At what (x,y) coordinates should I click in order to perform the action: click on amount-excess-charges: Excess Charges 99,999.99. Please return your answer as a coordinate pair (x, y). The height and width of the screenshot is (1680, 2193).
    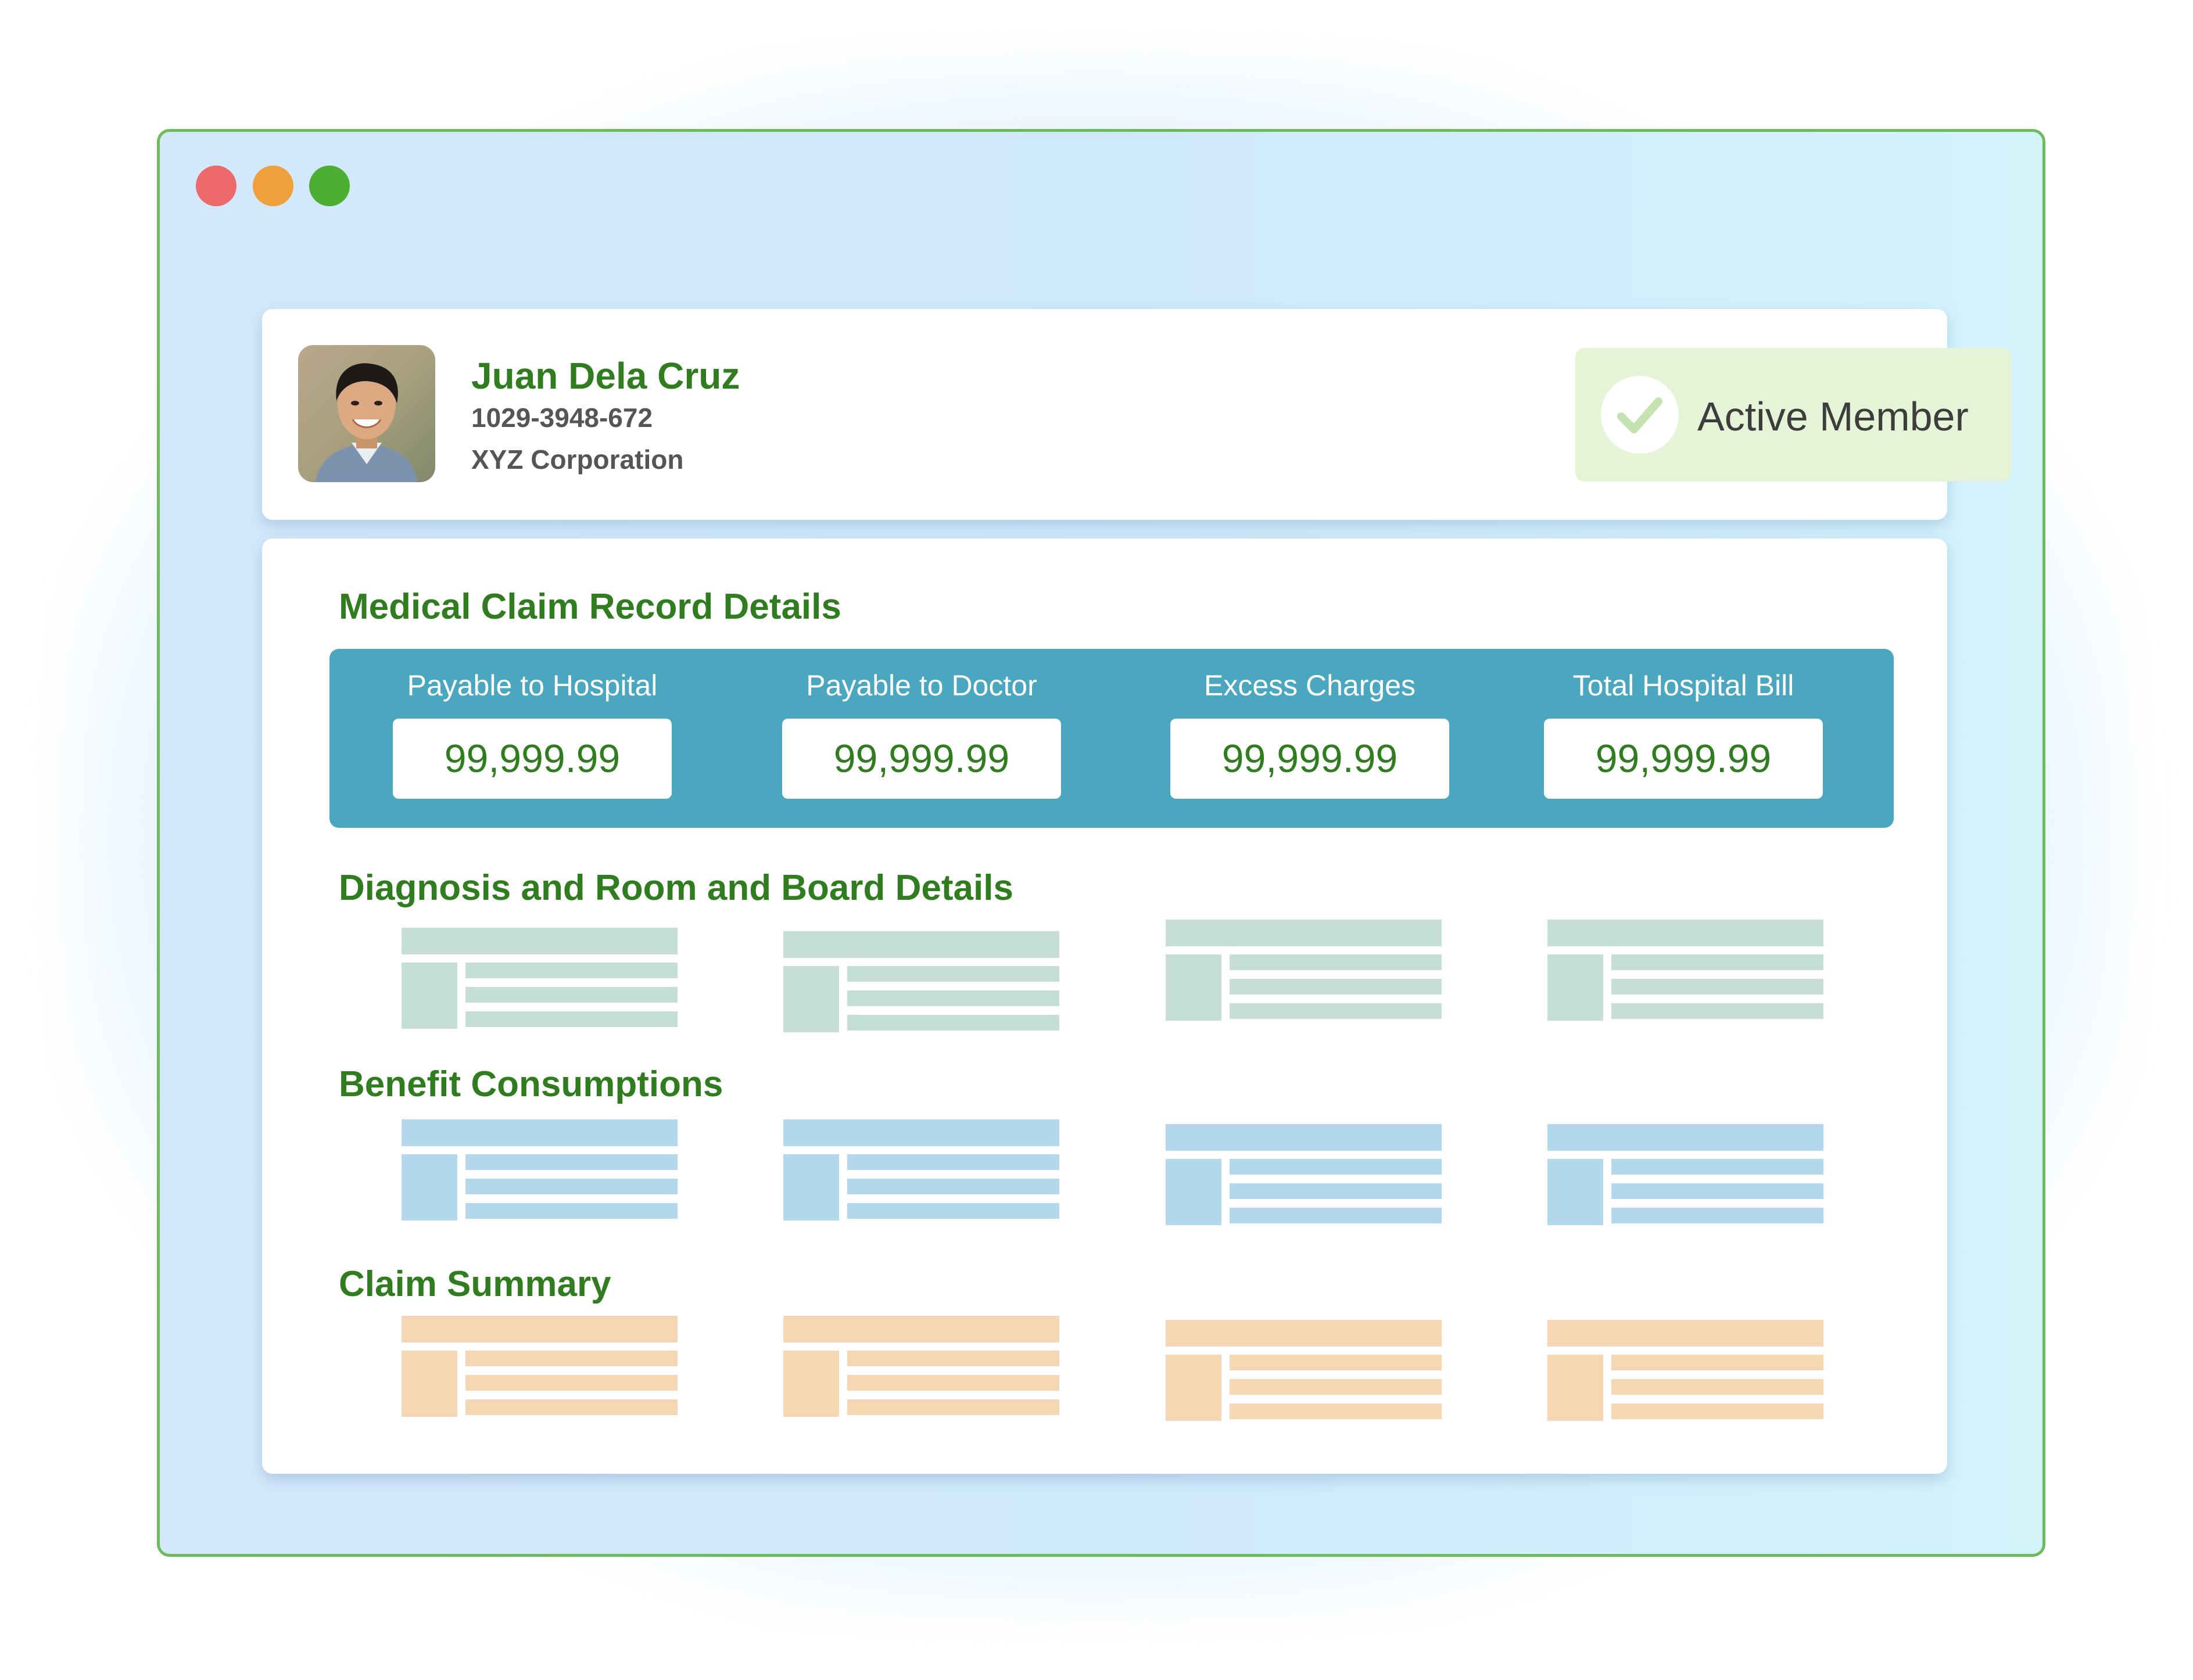
    Looking at the image, I should click on (1309, 739).